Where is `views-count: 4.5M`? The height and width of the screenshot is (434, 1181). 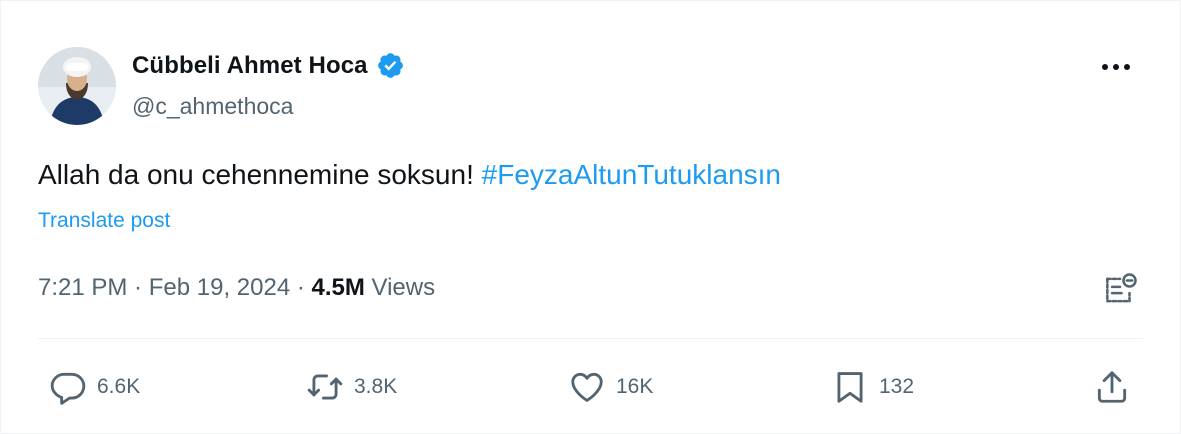 views-count: 4.5M is located at coordinates (338, 287).